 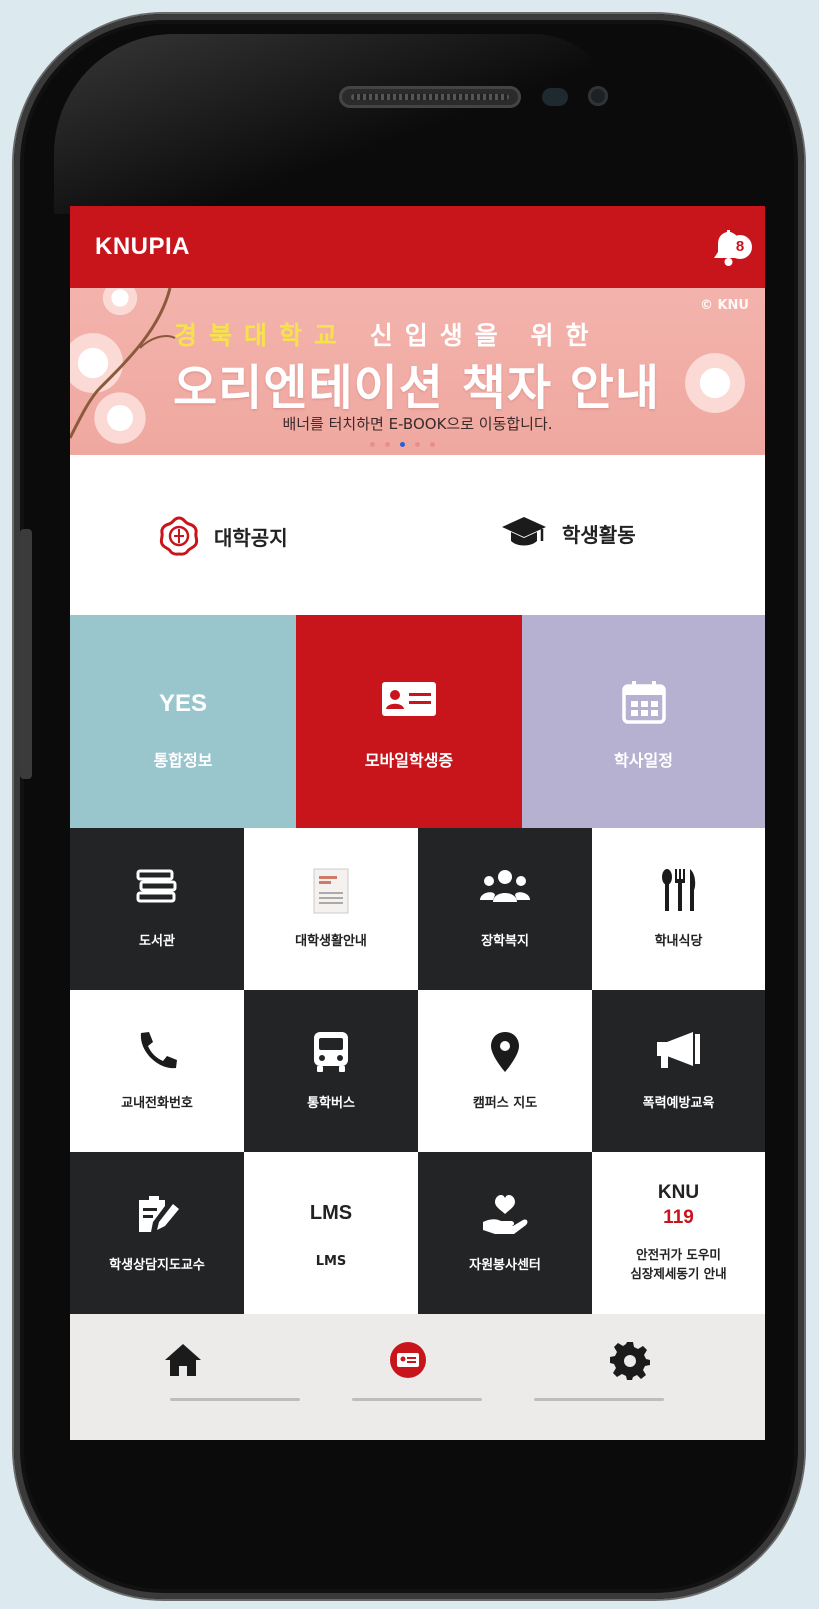 I want to click on tile-label-secondary: 심장제세동기 안내, so click(x=678, y=1273).